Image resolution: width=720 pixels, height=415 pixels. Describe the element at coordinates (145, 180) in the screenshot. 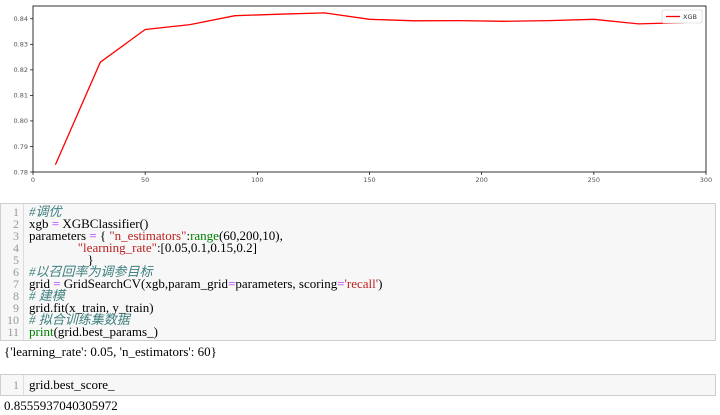

I see `x-tick-label: 50` at that location.